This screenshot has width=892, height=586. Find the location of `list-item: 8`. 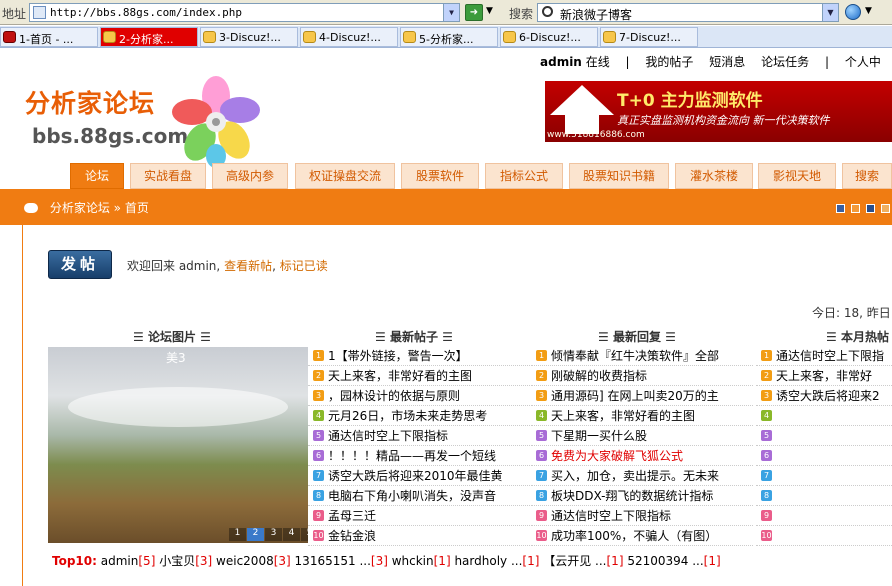

list-item: 8 is located at coordinates (824, 496).